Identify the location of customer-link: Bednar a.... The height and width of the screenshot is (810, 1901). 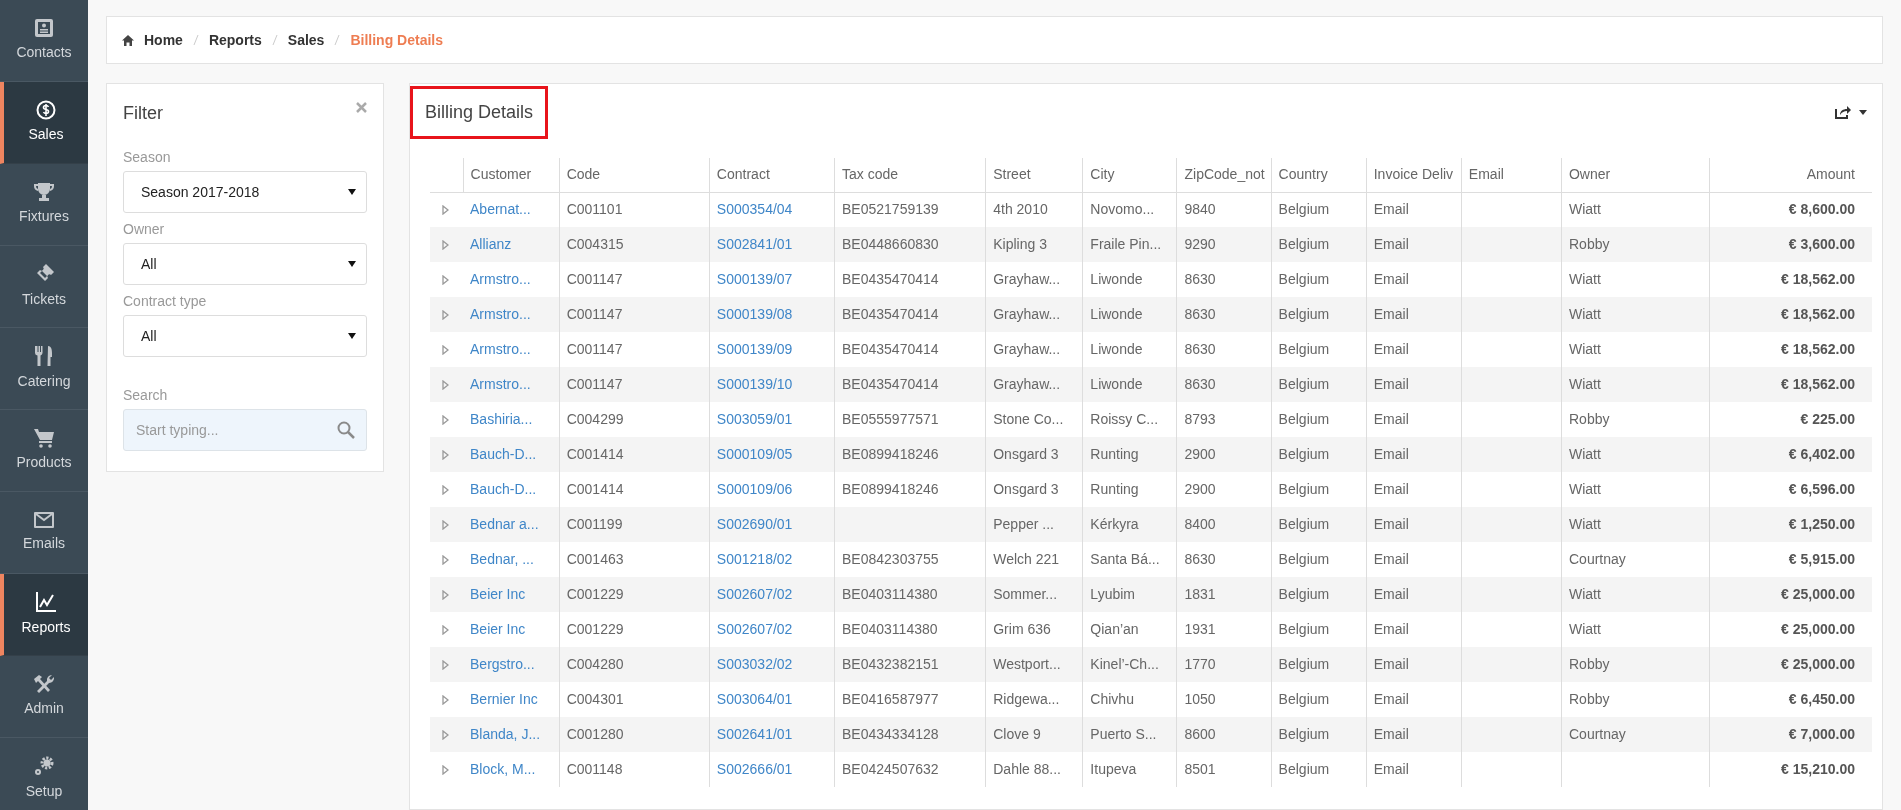
(504, 524).